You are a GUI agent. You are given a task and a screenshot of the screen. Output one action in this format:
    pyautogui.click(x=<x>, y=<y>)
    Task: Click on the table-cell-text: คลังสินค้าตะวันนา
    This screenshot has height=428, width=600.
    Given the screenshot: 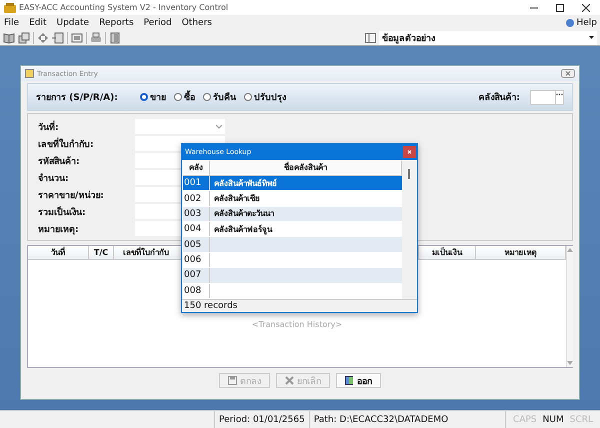 What is the action you would take?
    pyautogui.click(x=244, y=214)
    